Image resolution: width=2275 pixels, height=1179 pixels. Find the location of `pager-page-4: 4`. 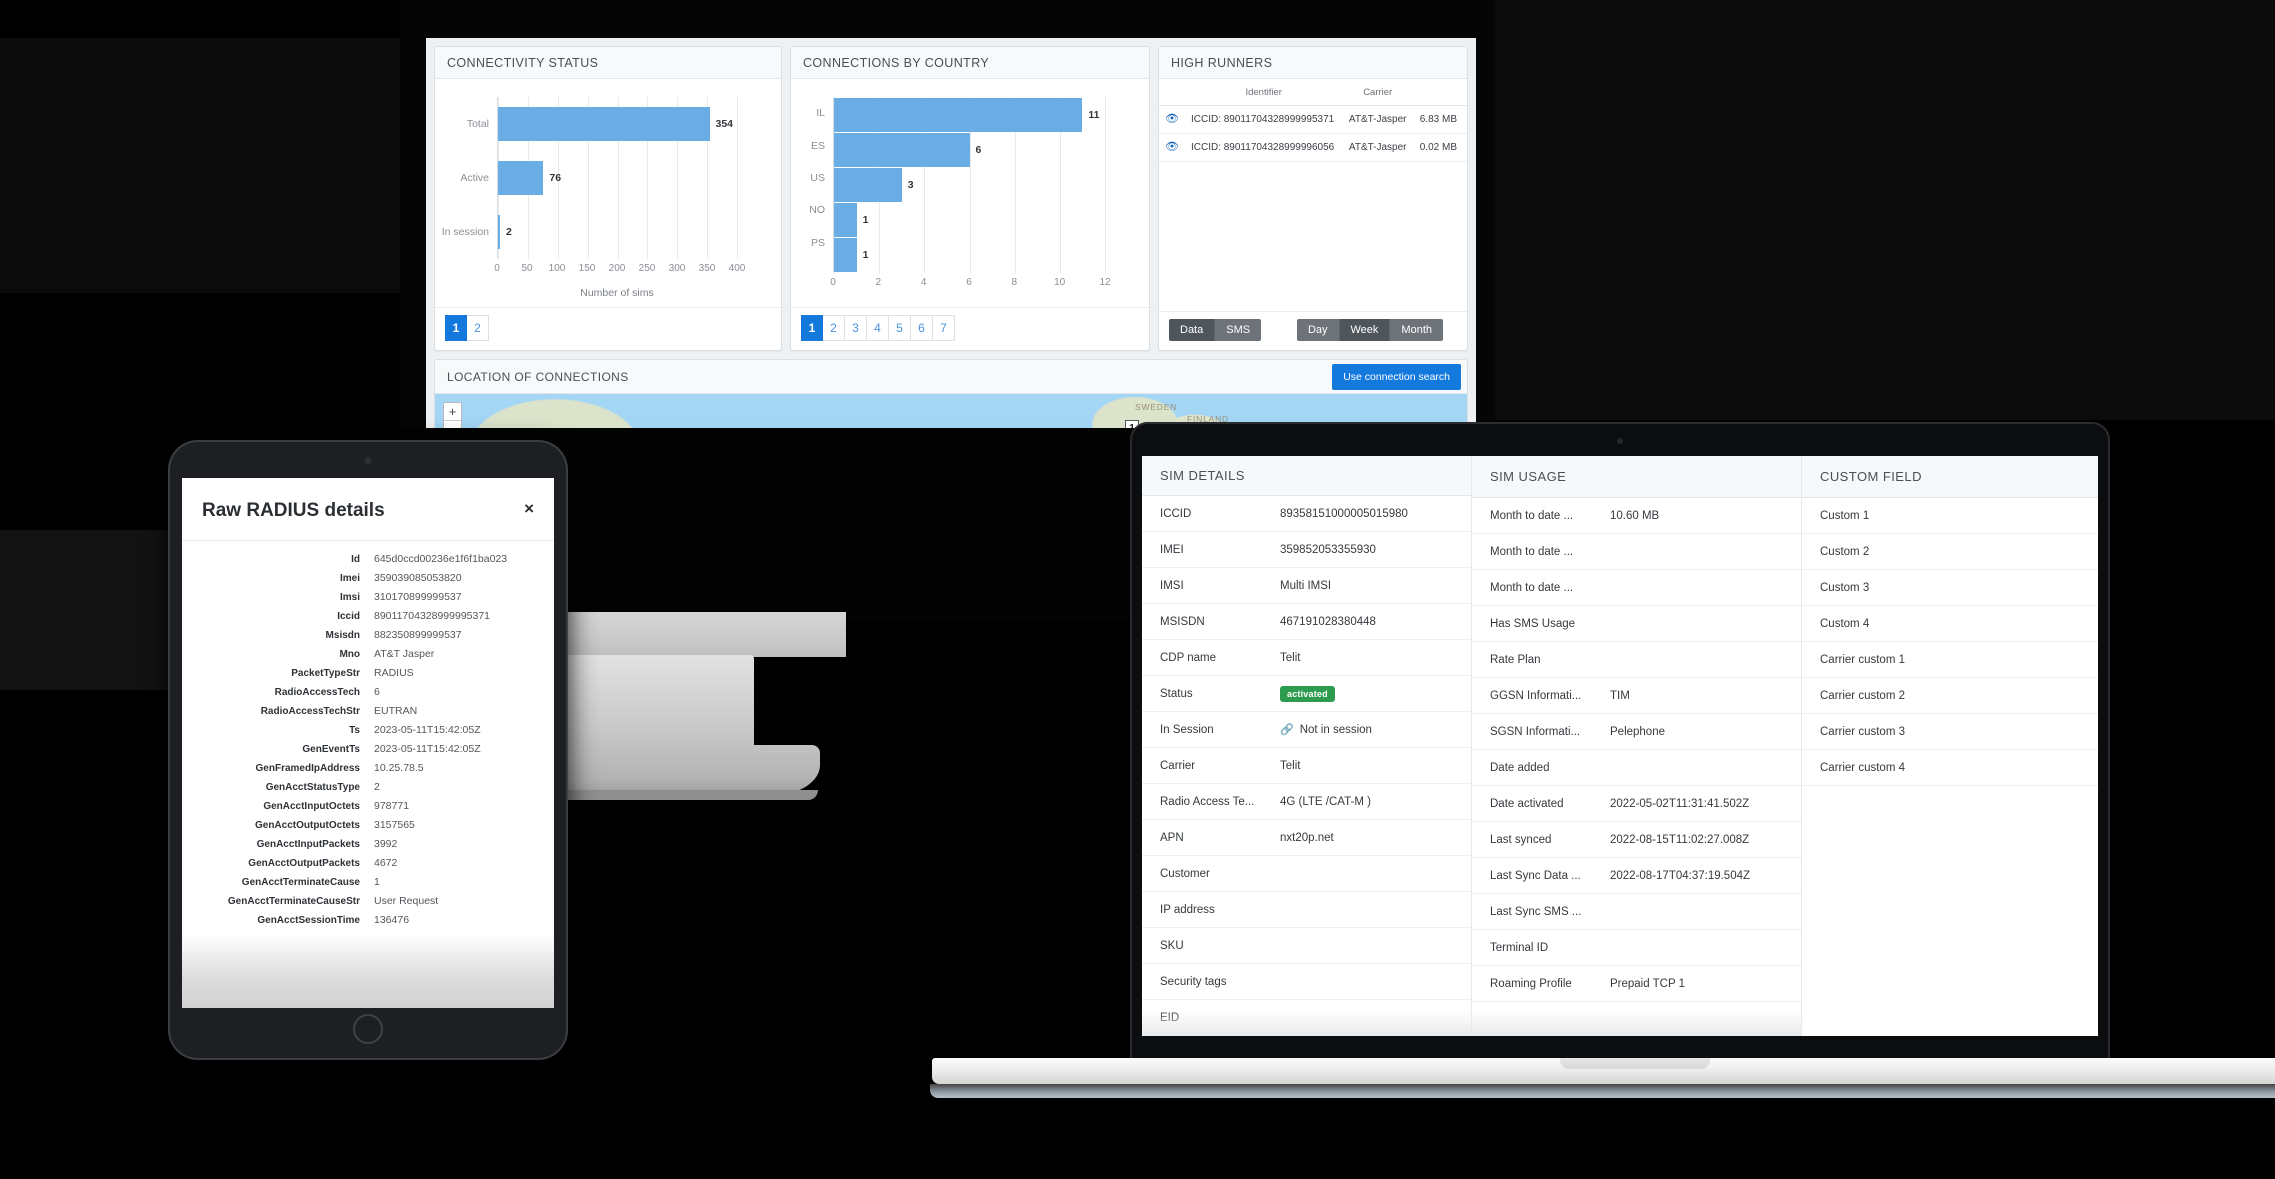

pager-page-4: 4 is located at coordinates (878, 328).